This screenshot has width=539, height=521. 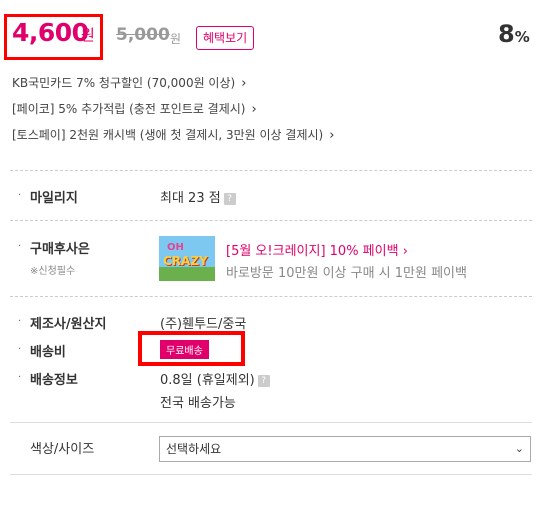 I want to click on promo-text: [페이코] 5% 추가적립 (충전 포인트로 결제시), so click(x=129, y=109).